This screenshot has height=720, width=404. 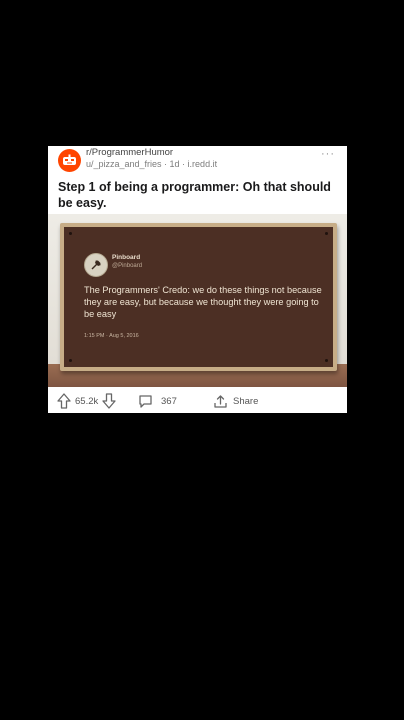 I want to click on downvote-button, so click(x=109, y=401).